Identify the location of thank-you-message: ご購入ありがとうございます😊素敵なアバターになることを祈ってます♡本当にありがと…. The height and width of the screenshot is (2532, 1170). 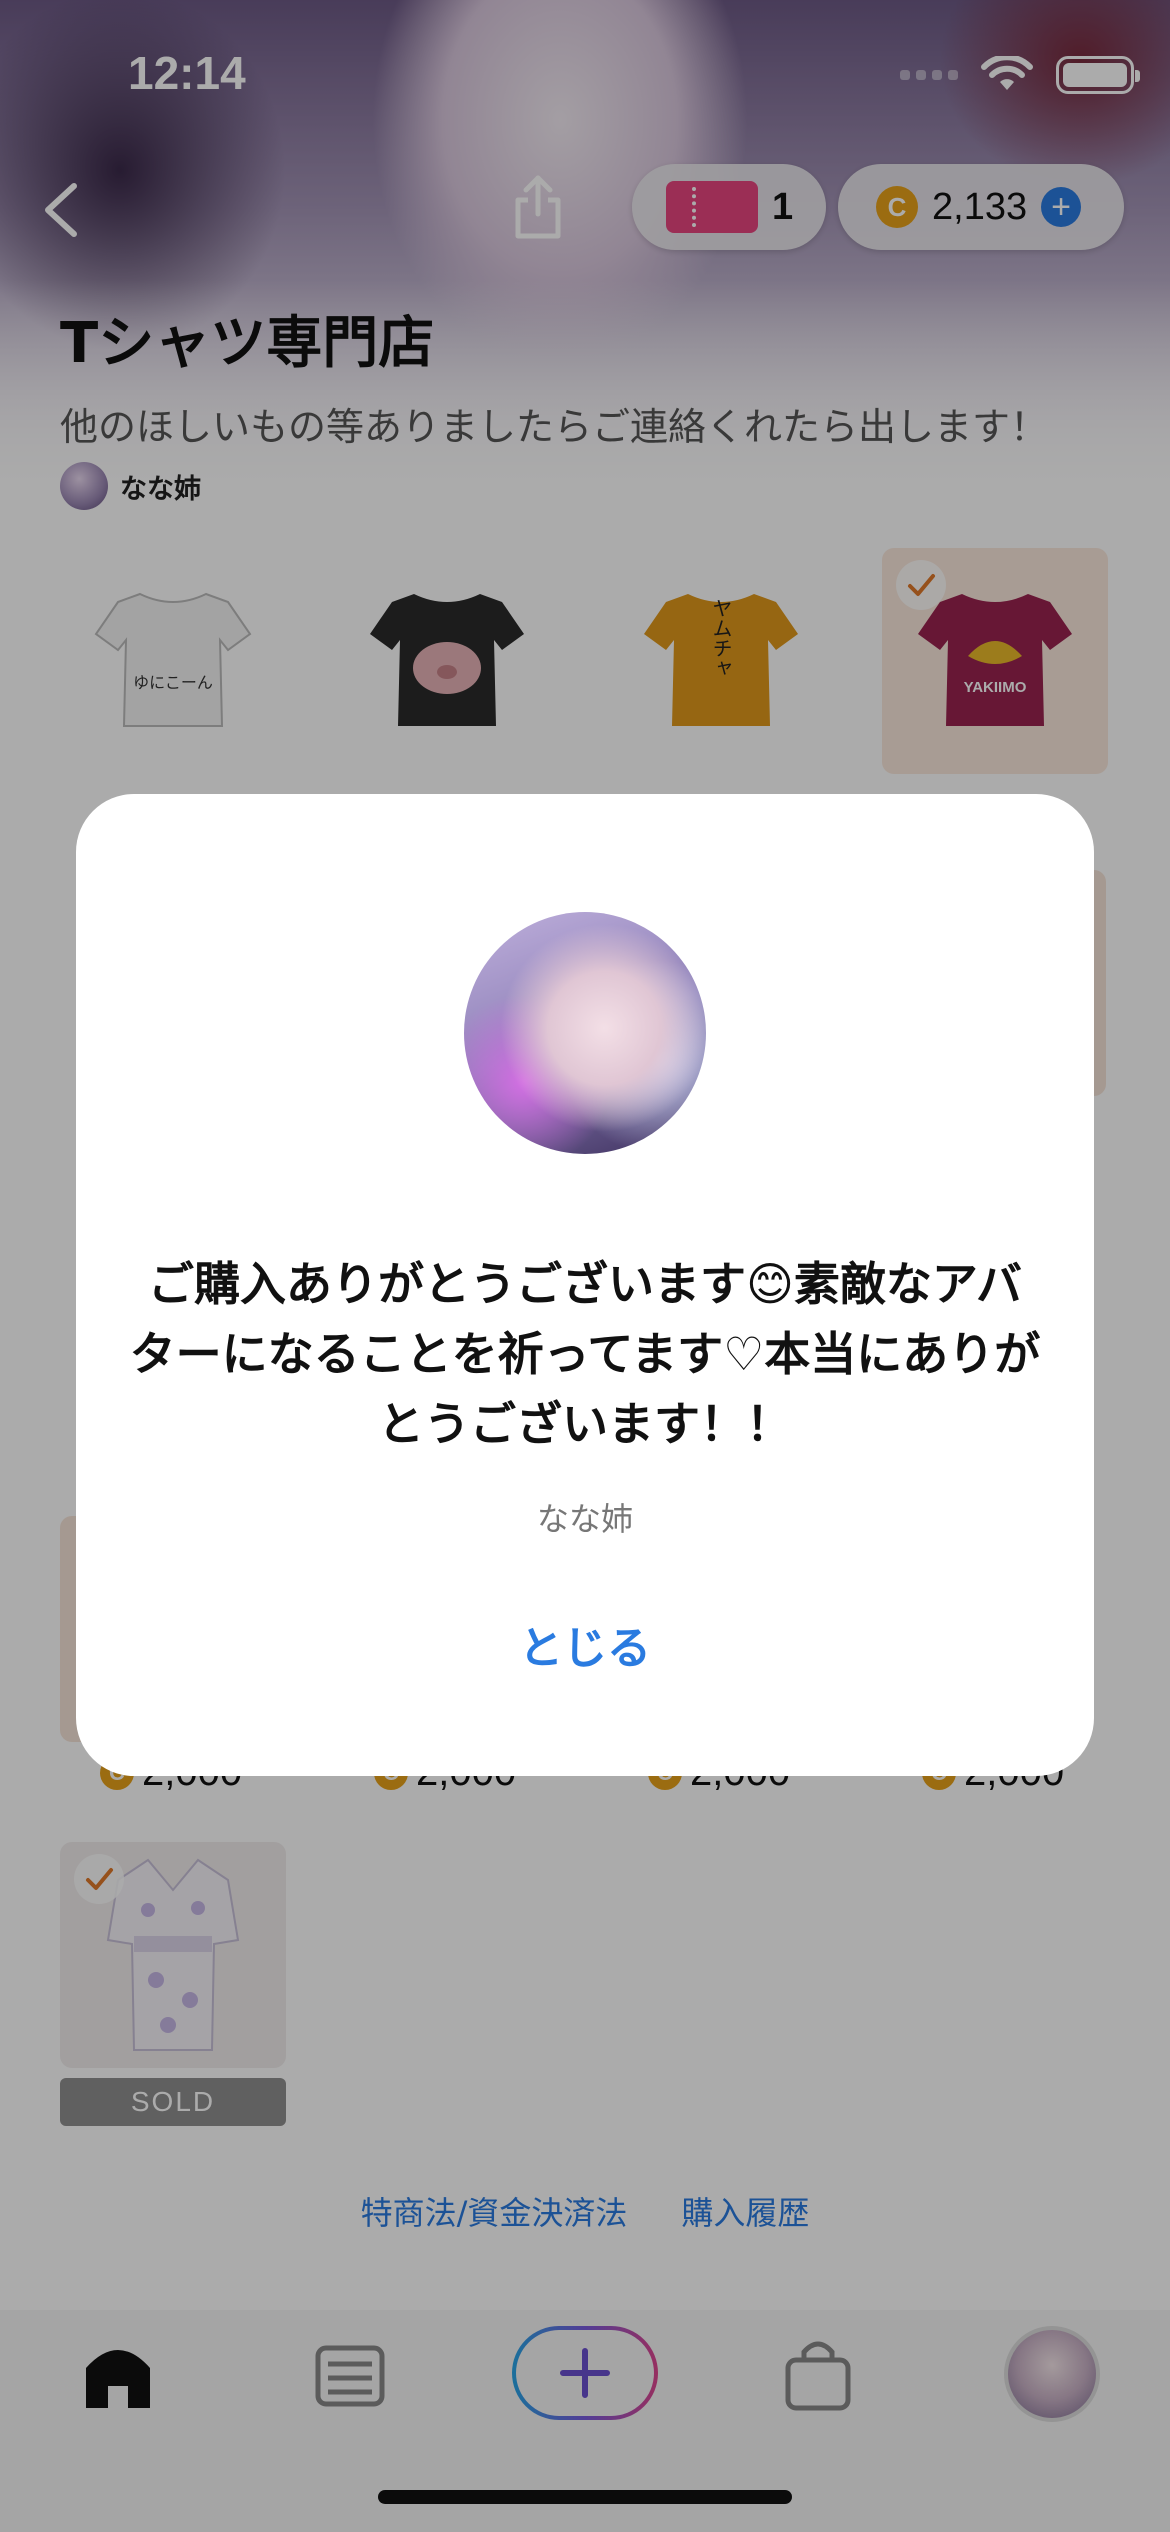
(585, 1354).